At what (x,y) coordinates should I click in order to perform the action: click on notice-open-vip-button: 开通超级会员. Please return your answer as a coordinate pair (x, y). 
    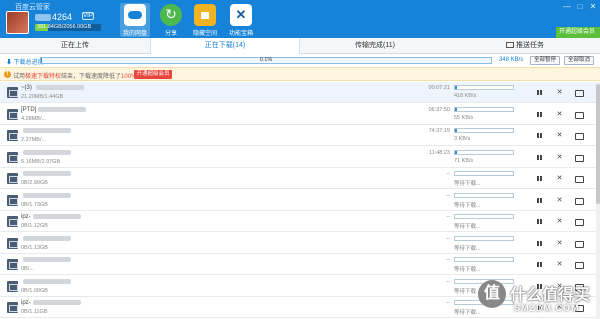
    Looking at the image, I should click on (153, 74).